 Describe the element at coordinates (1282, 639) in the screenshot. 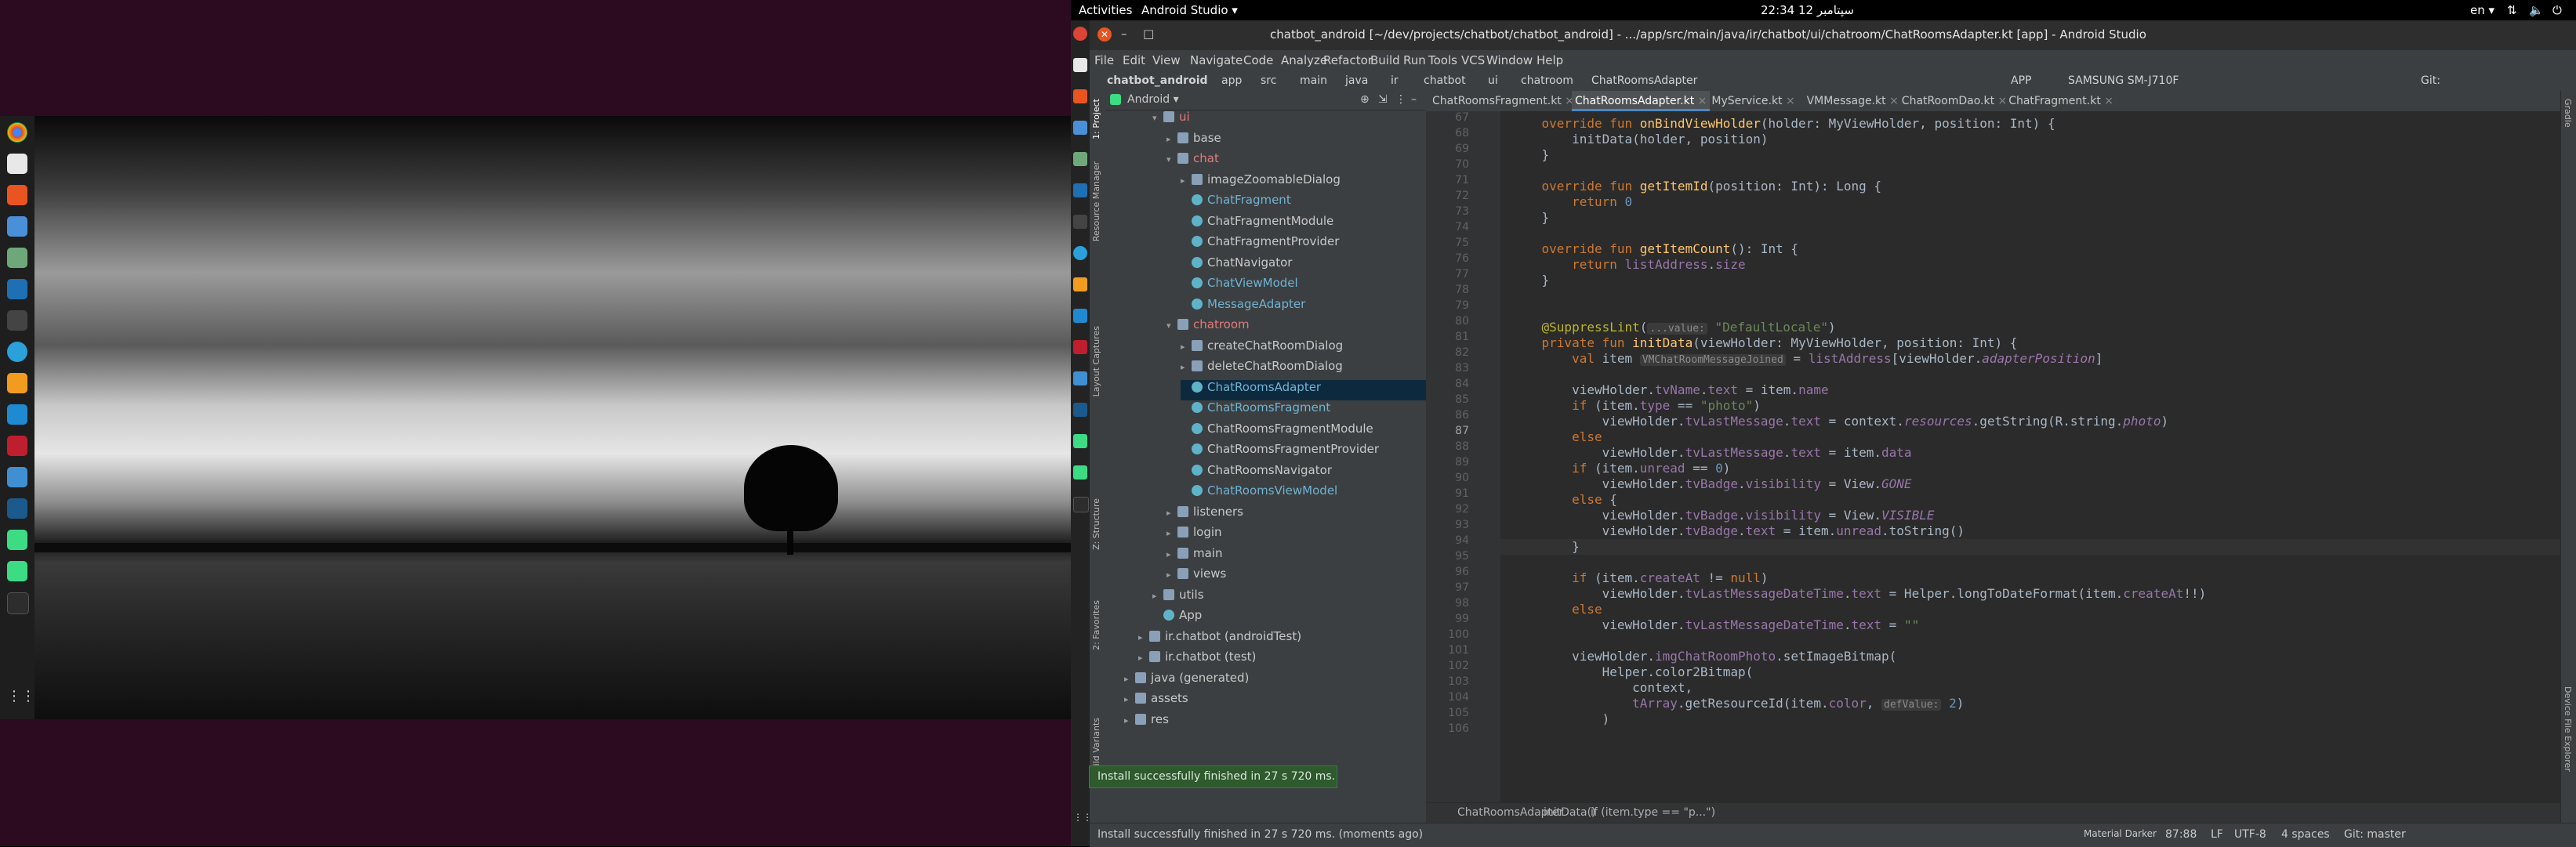

I see `tree-folder: ▸ ir.chatbot (androidTest)` at that location.